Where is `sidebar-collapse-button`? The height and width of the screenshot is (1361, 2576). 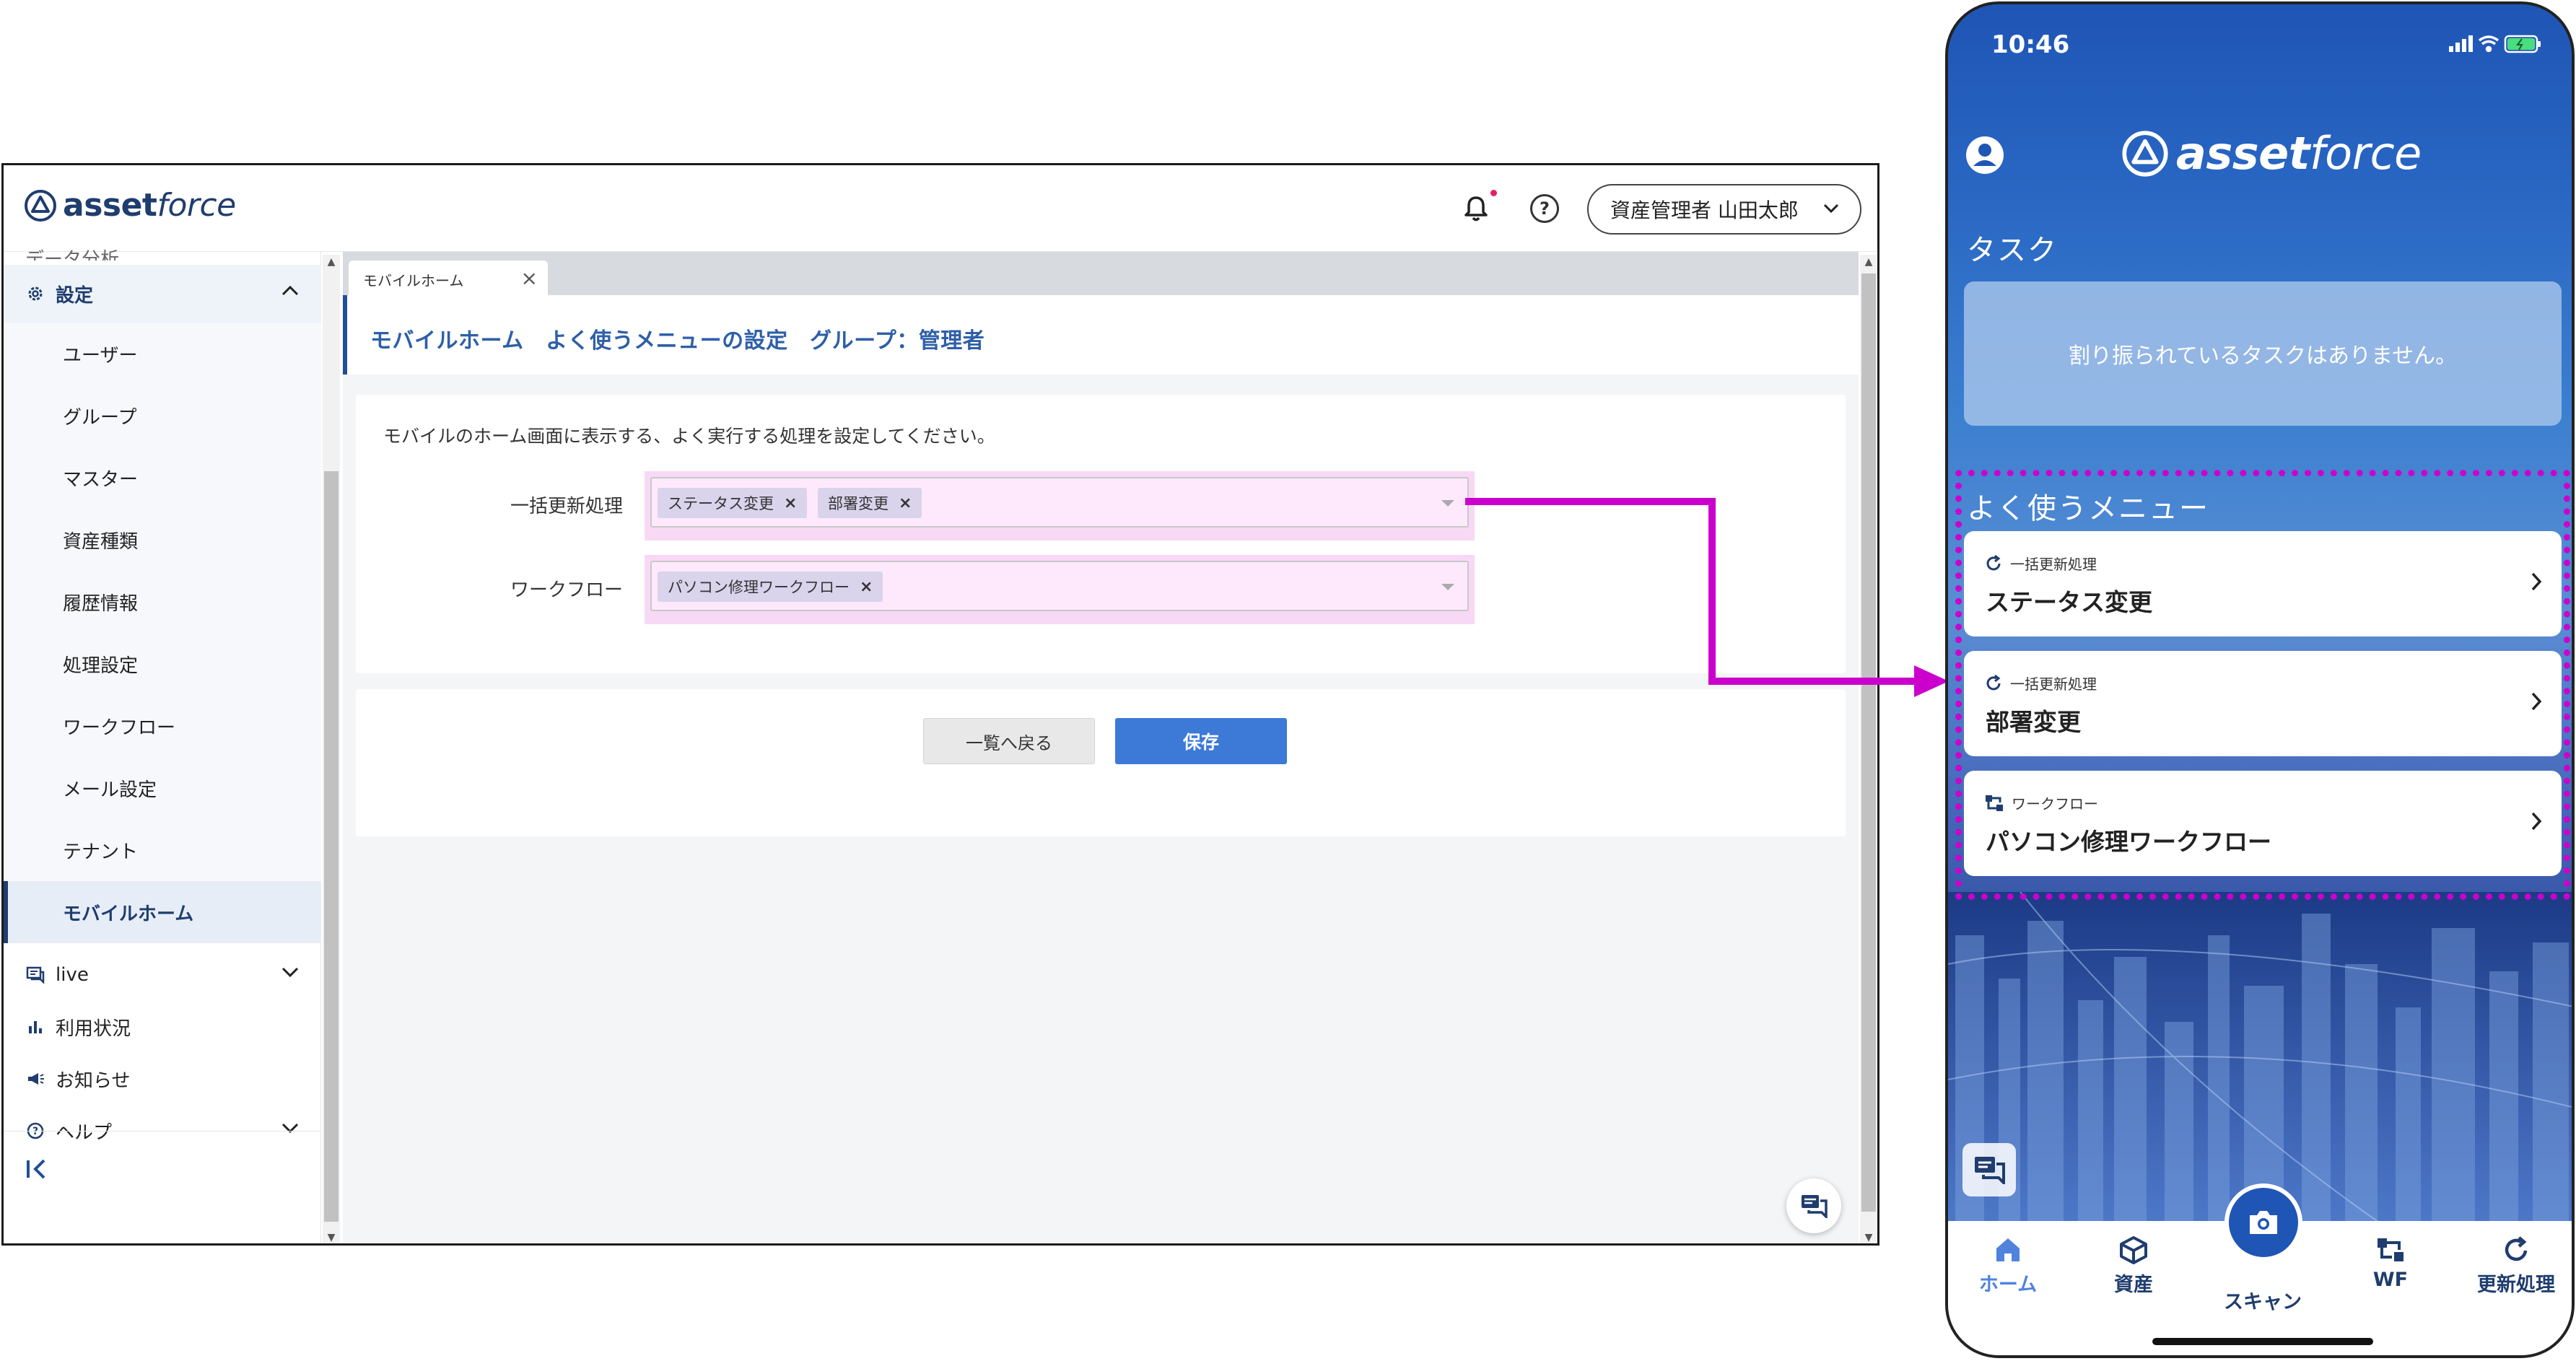
sidebar-collapse-button is located at coordinates (37, 1172).